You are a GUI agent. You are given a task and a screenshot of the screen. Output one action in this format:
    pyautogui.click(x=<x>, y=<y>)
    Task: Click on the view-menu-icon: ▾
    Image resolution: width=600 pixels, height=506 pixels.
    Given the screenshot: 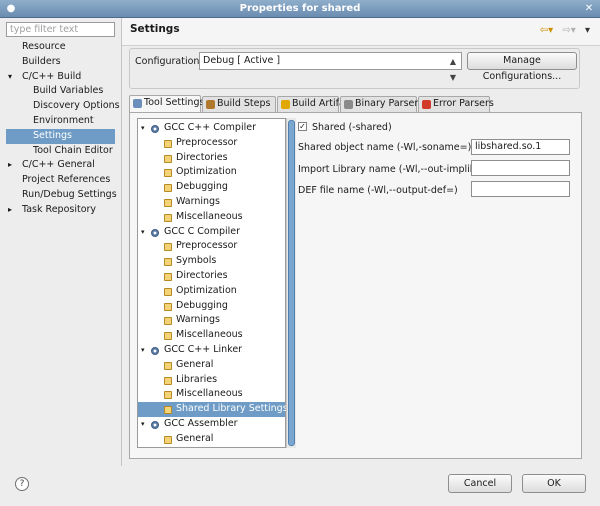 What is the action you would take?
    pyautogui.click(x=587, y=30)
    